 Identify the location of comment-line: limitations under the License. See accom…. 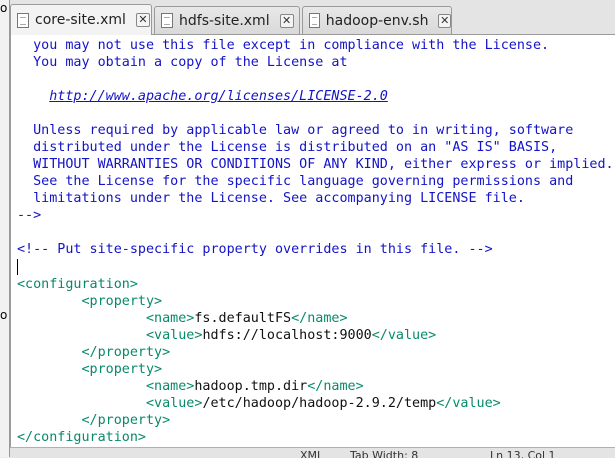
(271, 198).